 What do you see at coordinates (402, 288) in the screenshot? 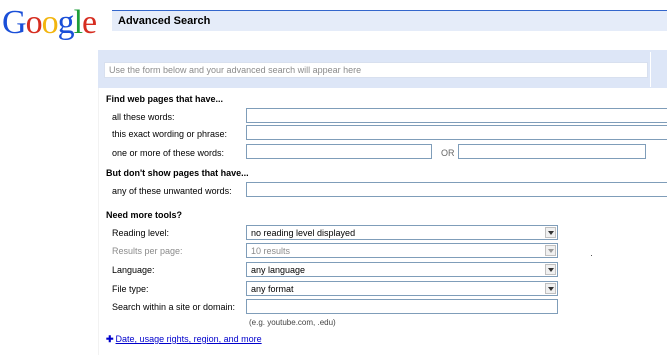
I see `file-type-select: any format` at bounding box center [402, 288].